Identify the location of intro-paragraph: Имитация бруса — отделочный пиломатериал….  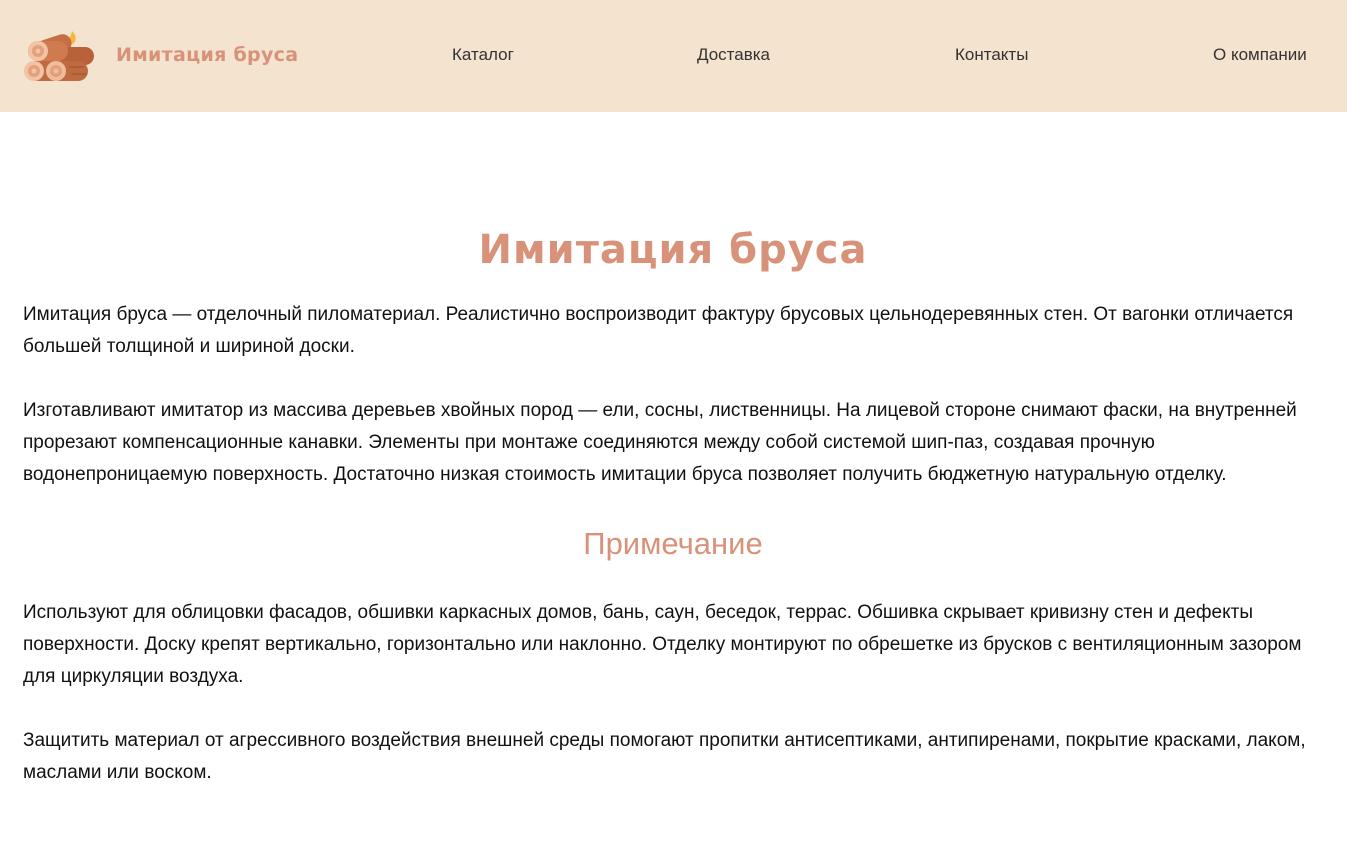
(658, 330).